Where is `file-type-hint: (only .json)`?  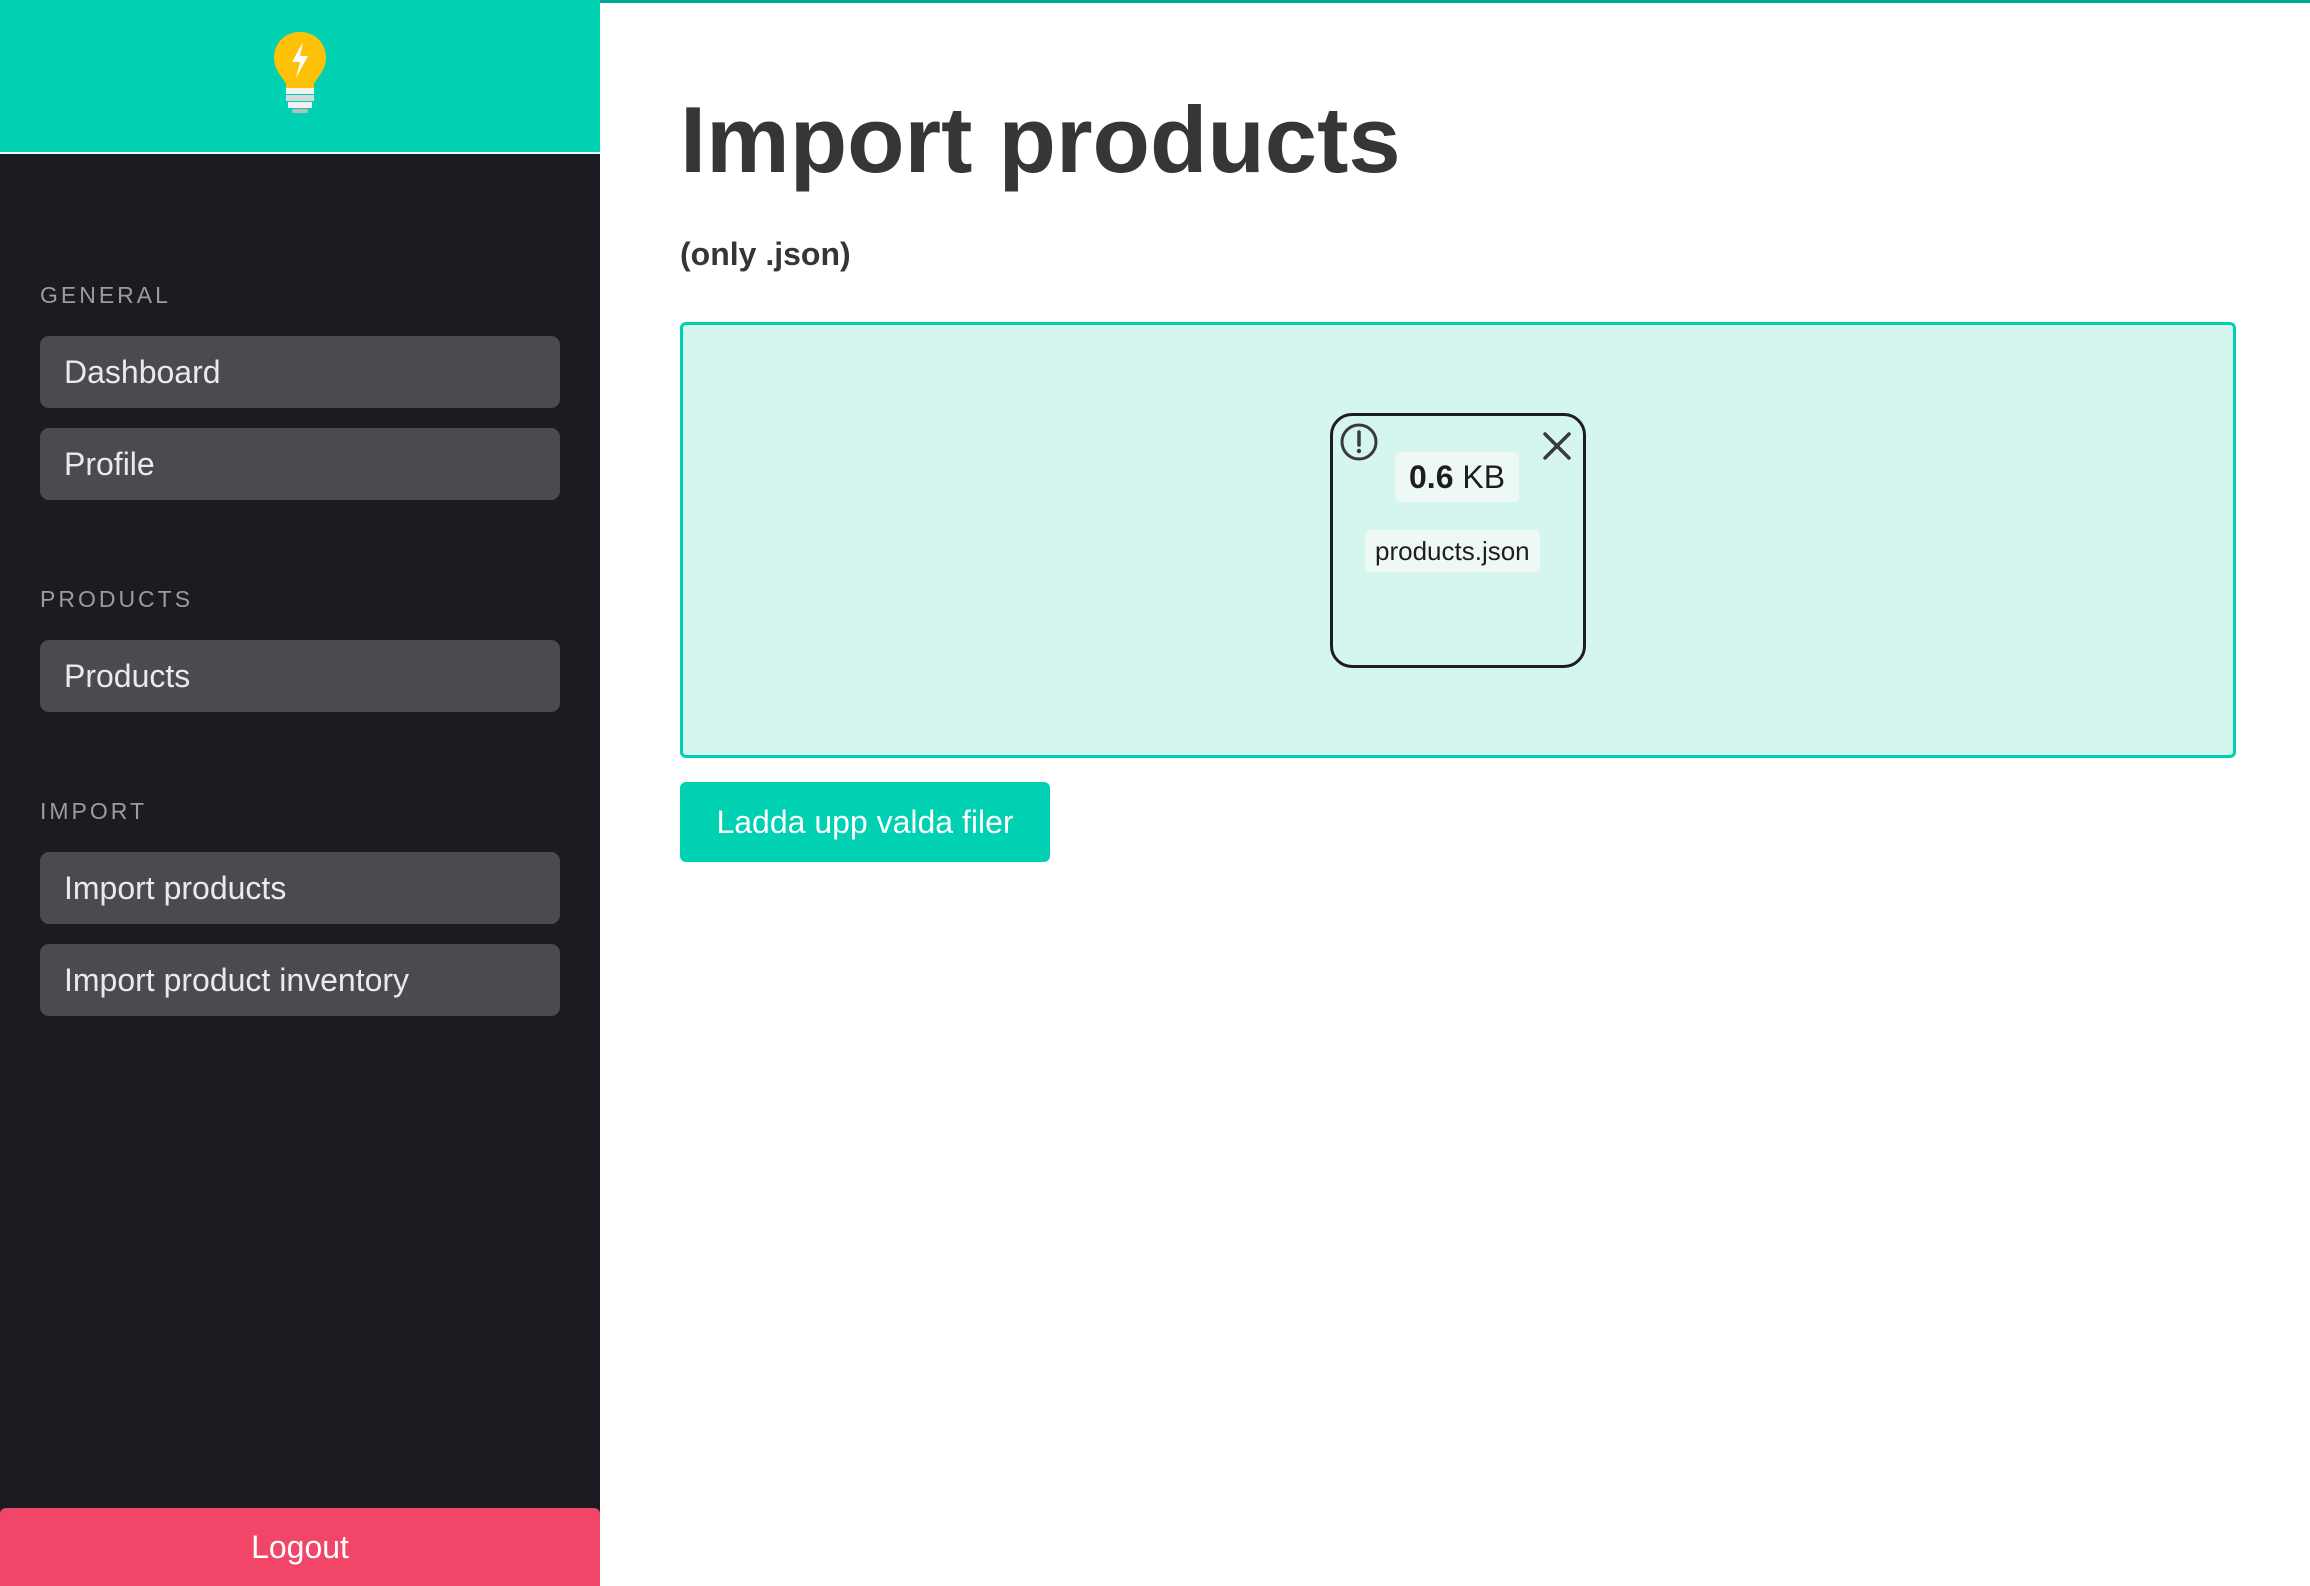 file-type-hint: (only .json) is located at coordinates (765, 254).